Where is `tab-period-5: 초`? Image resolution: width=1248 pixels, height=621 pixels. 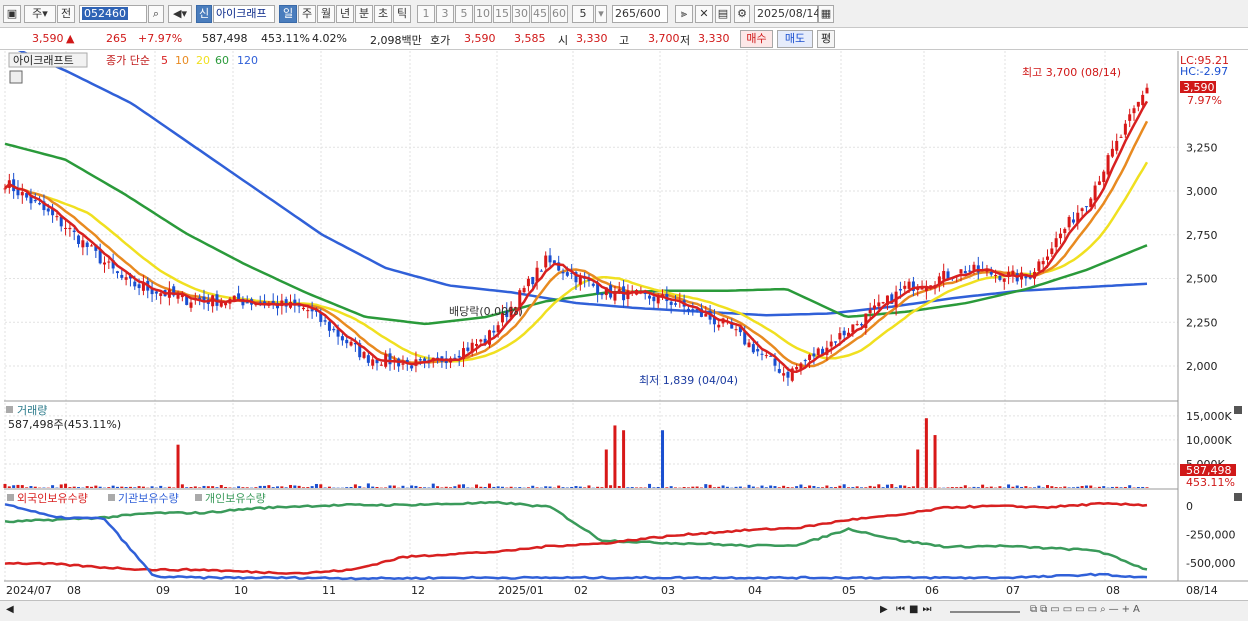
tab-period-5: 초 is located at coordinates (383, 14).